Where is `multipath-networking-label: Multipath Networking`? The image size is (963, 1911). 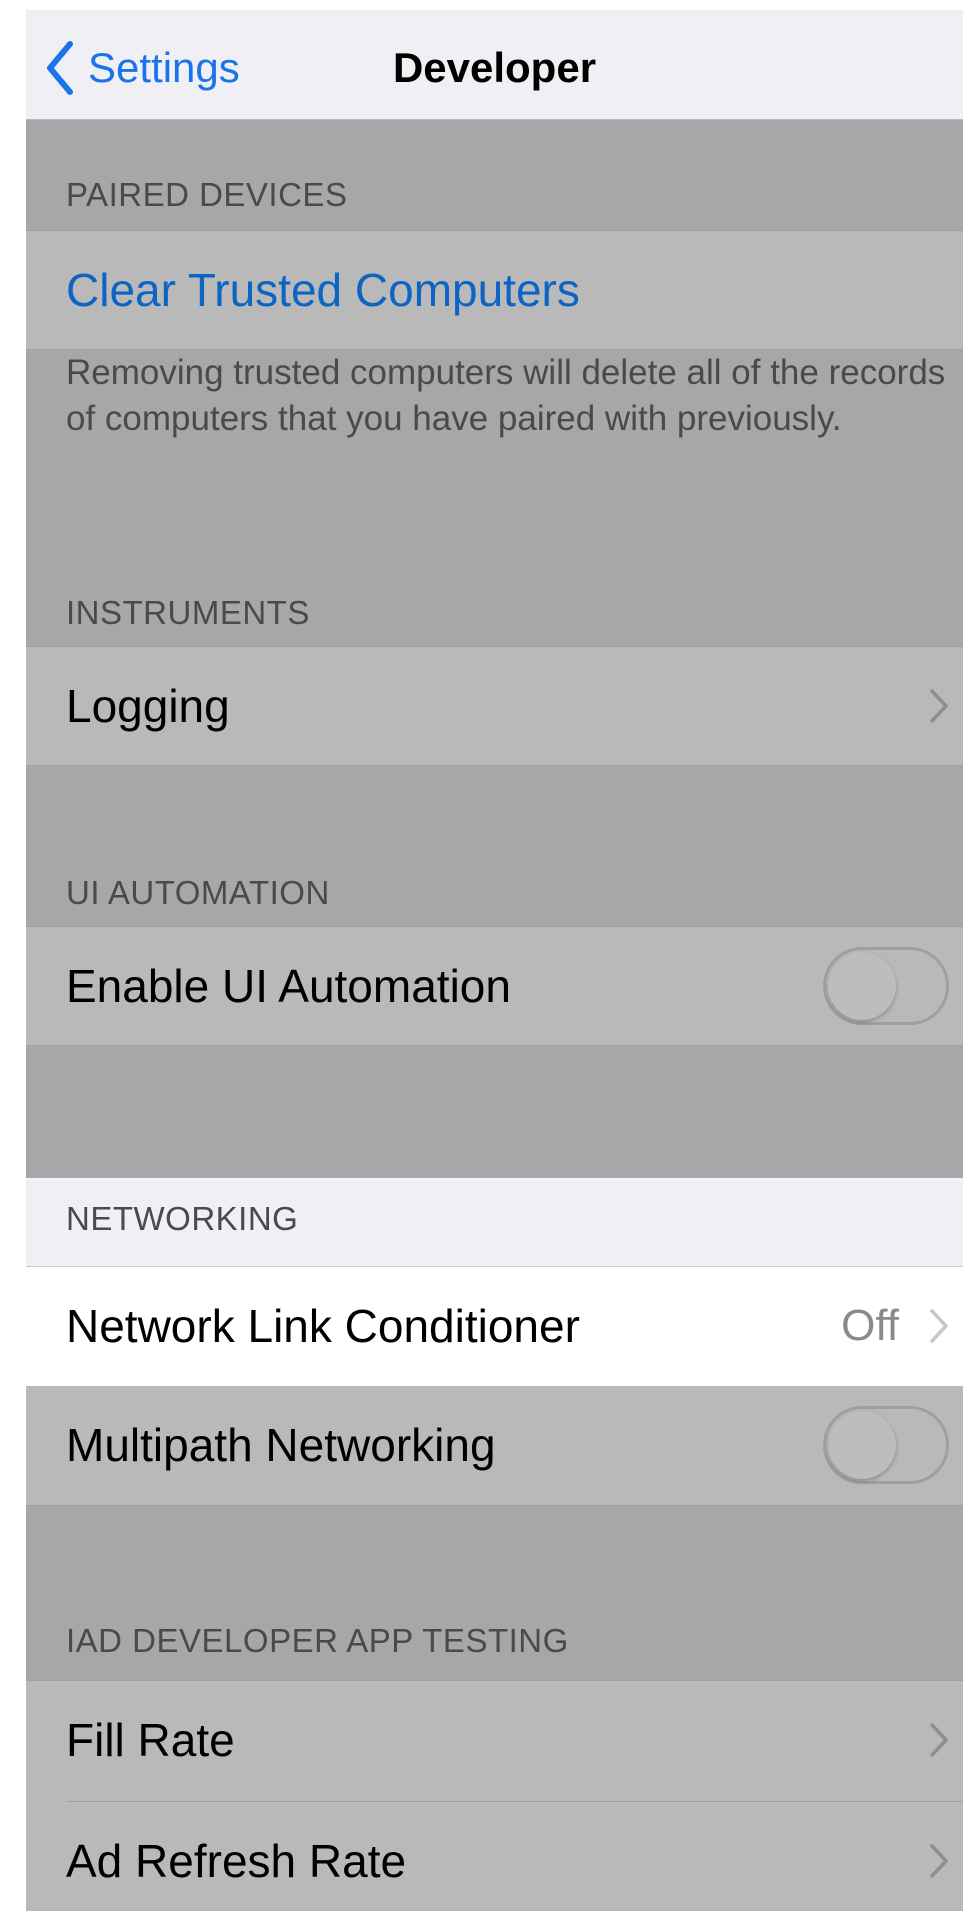 multipath-networking-label: Multipath Networking is located at coordinates (281, 1445).